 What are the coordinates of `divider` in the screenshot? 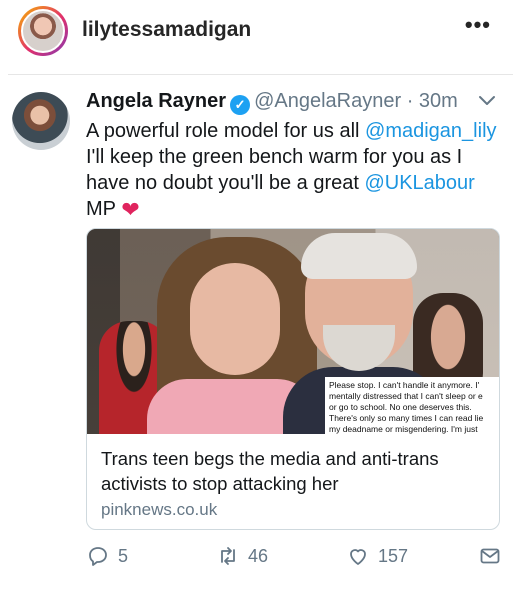 It's located at (260, 74).